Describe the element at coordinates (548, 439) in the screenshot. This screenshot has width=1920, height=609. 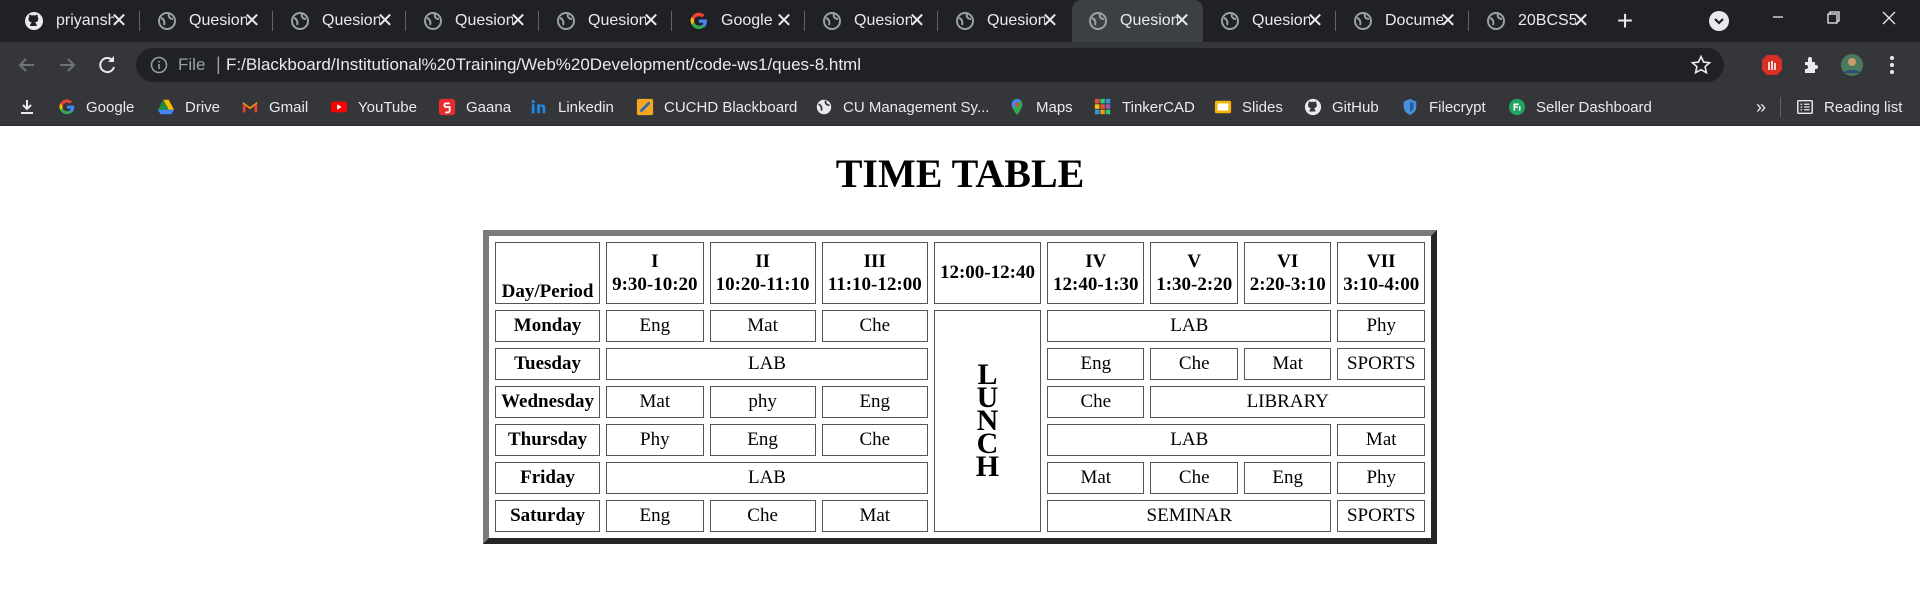
I see `day-label: Thursday` at that location.